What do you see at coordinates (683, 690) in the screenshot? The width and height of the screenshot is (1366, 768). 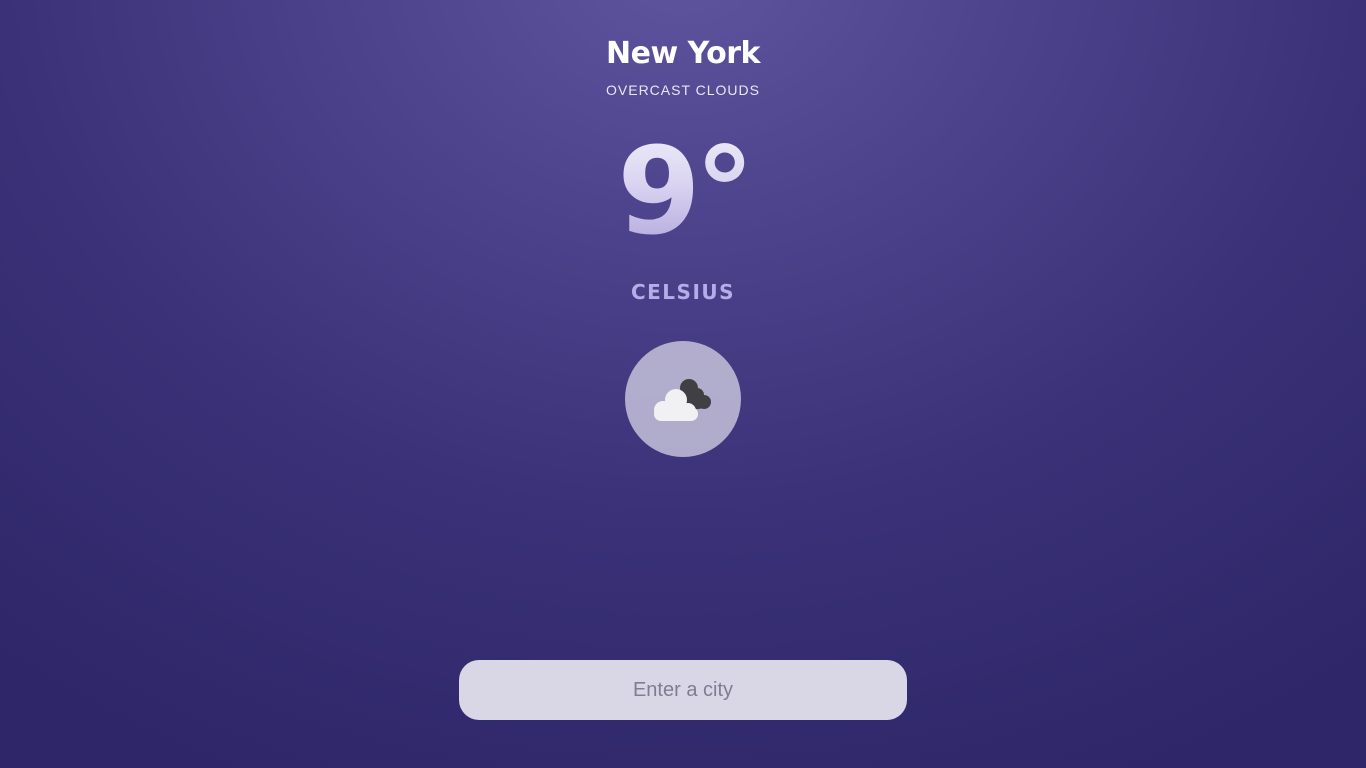 I see `city-search-input` at bounding box center [683, 690].